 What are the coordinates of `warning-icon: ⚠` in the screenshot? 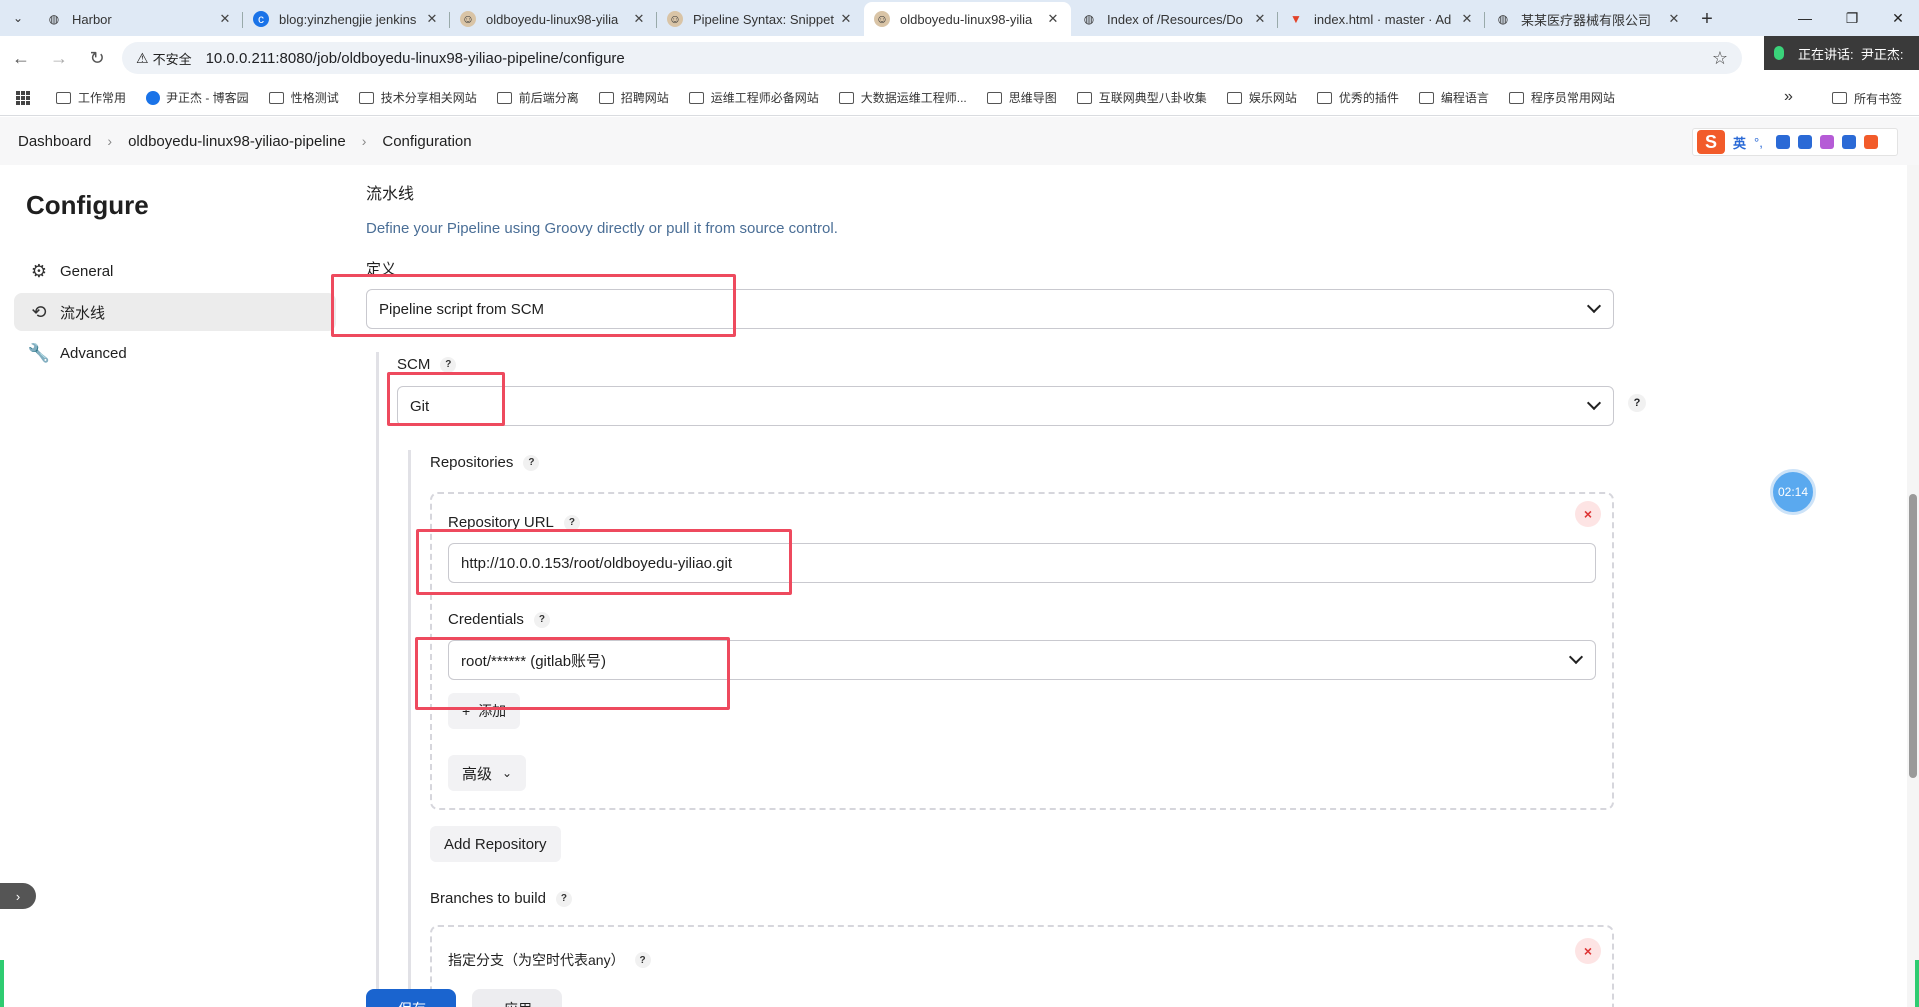 It's located at (142, 57).